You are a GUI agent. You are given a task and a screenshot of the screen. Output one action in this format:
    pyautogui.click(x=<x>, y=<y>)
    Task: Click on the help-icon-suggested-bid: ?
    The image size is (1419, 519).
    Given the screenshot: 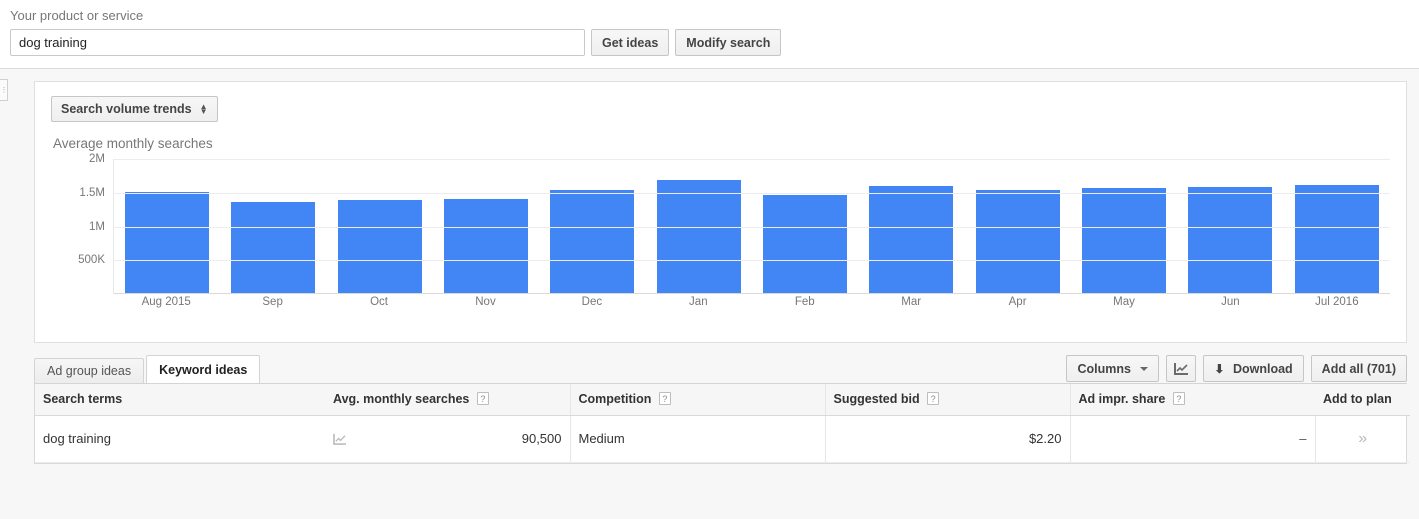 What is the action you would take?
    pyautogui.click(x=933, y=399)
    